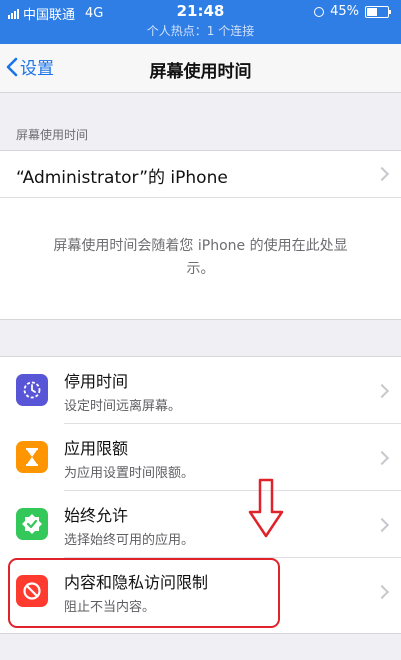  Describe the element at coordinates (122, 178) in the screenshot. I see `device-label: “Administrator”的 iPhone` at that location.